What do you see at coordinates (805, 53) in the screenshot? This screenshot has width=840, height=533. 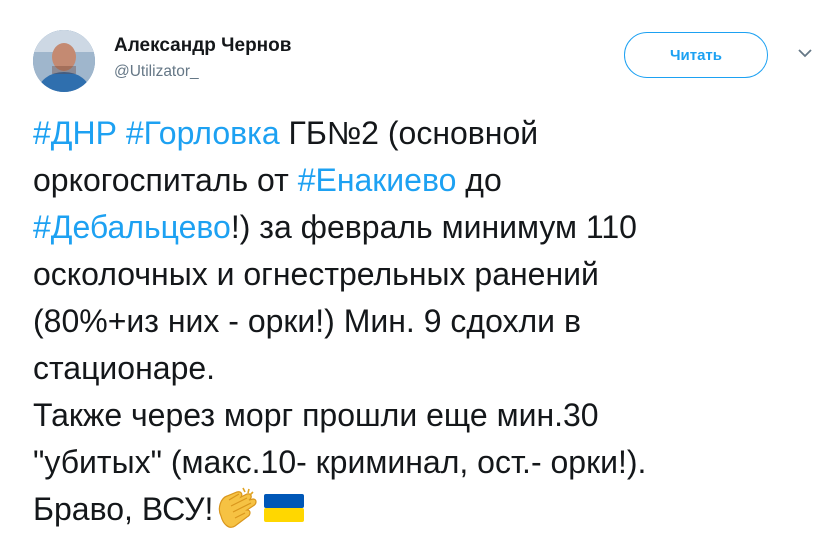 I see `chevron-down-icon` at bounding box center [805, 53].